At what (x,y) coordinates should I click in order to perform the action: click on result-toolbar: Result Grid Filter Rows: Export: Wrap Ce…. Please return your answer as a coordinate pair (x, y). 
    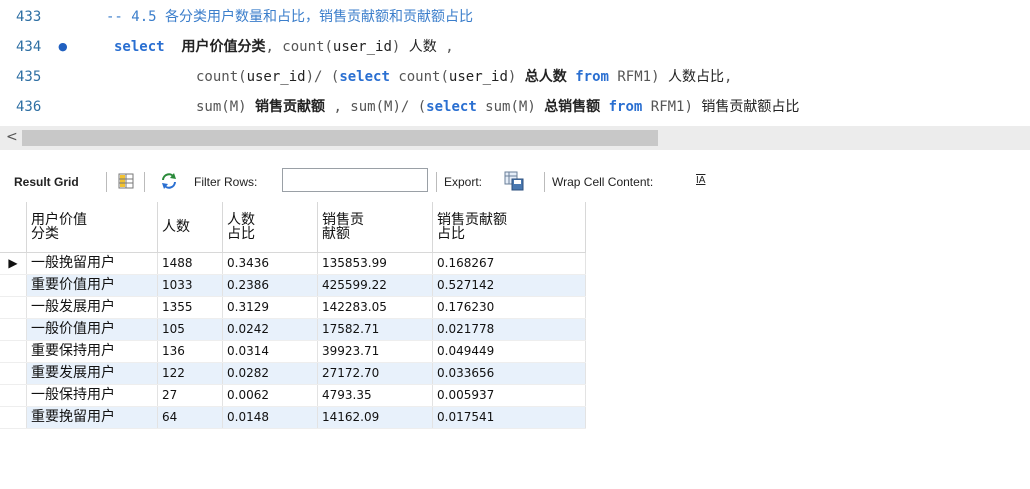
    Looking at the image, I should click on (515, 182).